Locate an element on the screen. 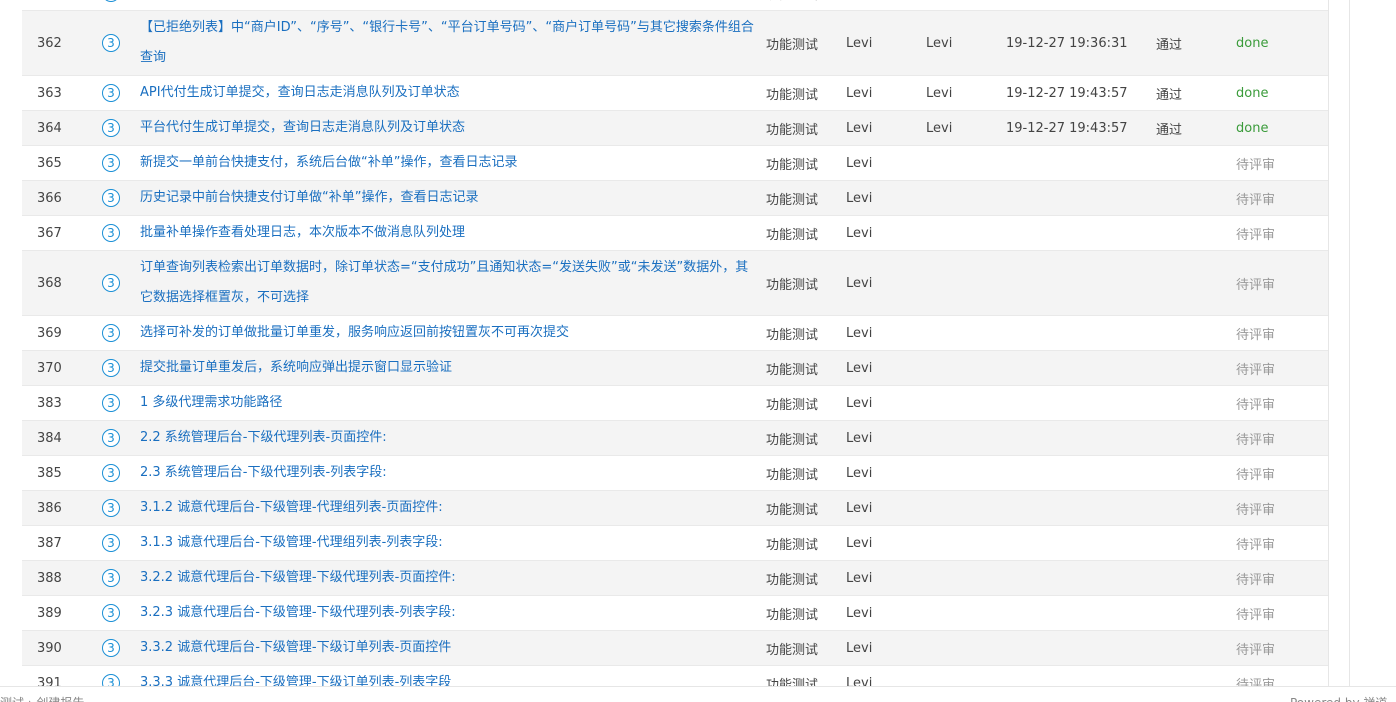 The image size is (1396, 702). case-title-link: 3.2.3 诚意代理后台-下级管理-下级代理列表-列表字段: is located at coordinates (298, 613).